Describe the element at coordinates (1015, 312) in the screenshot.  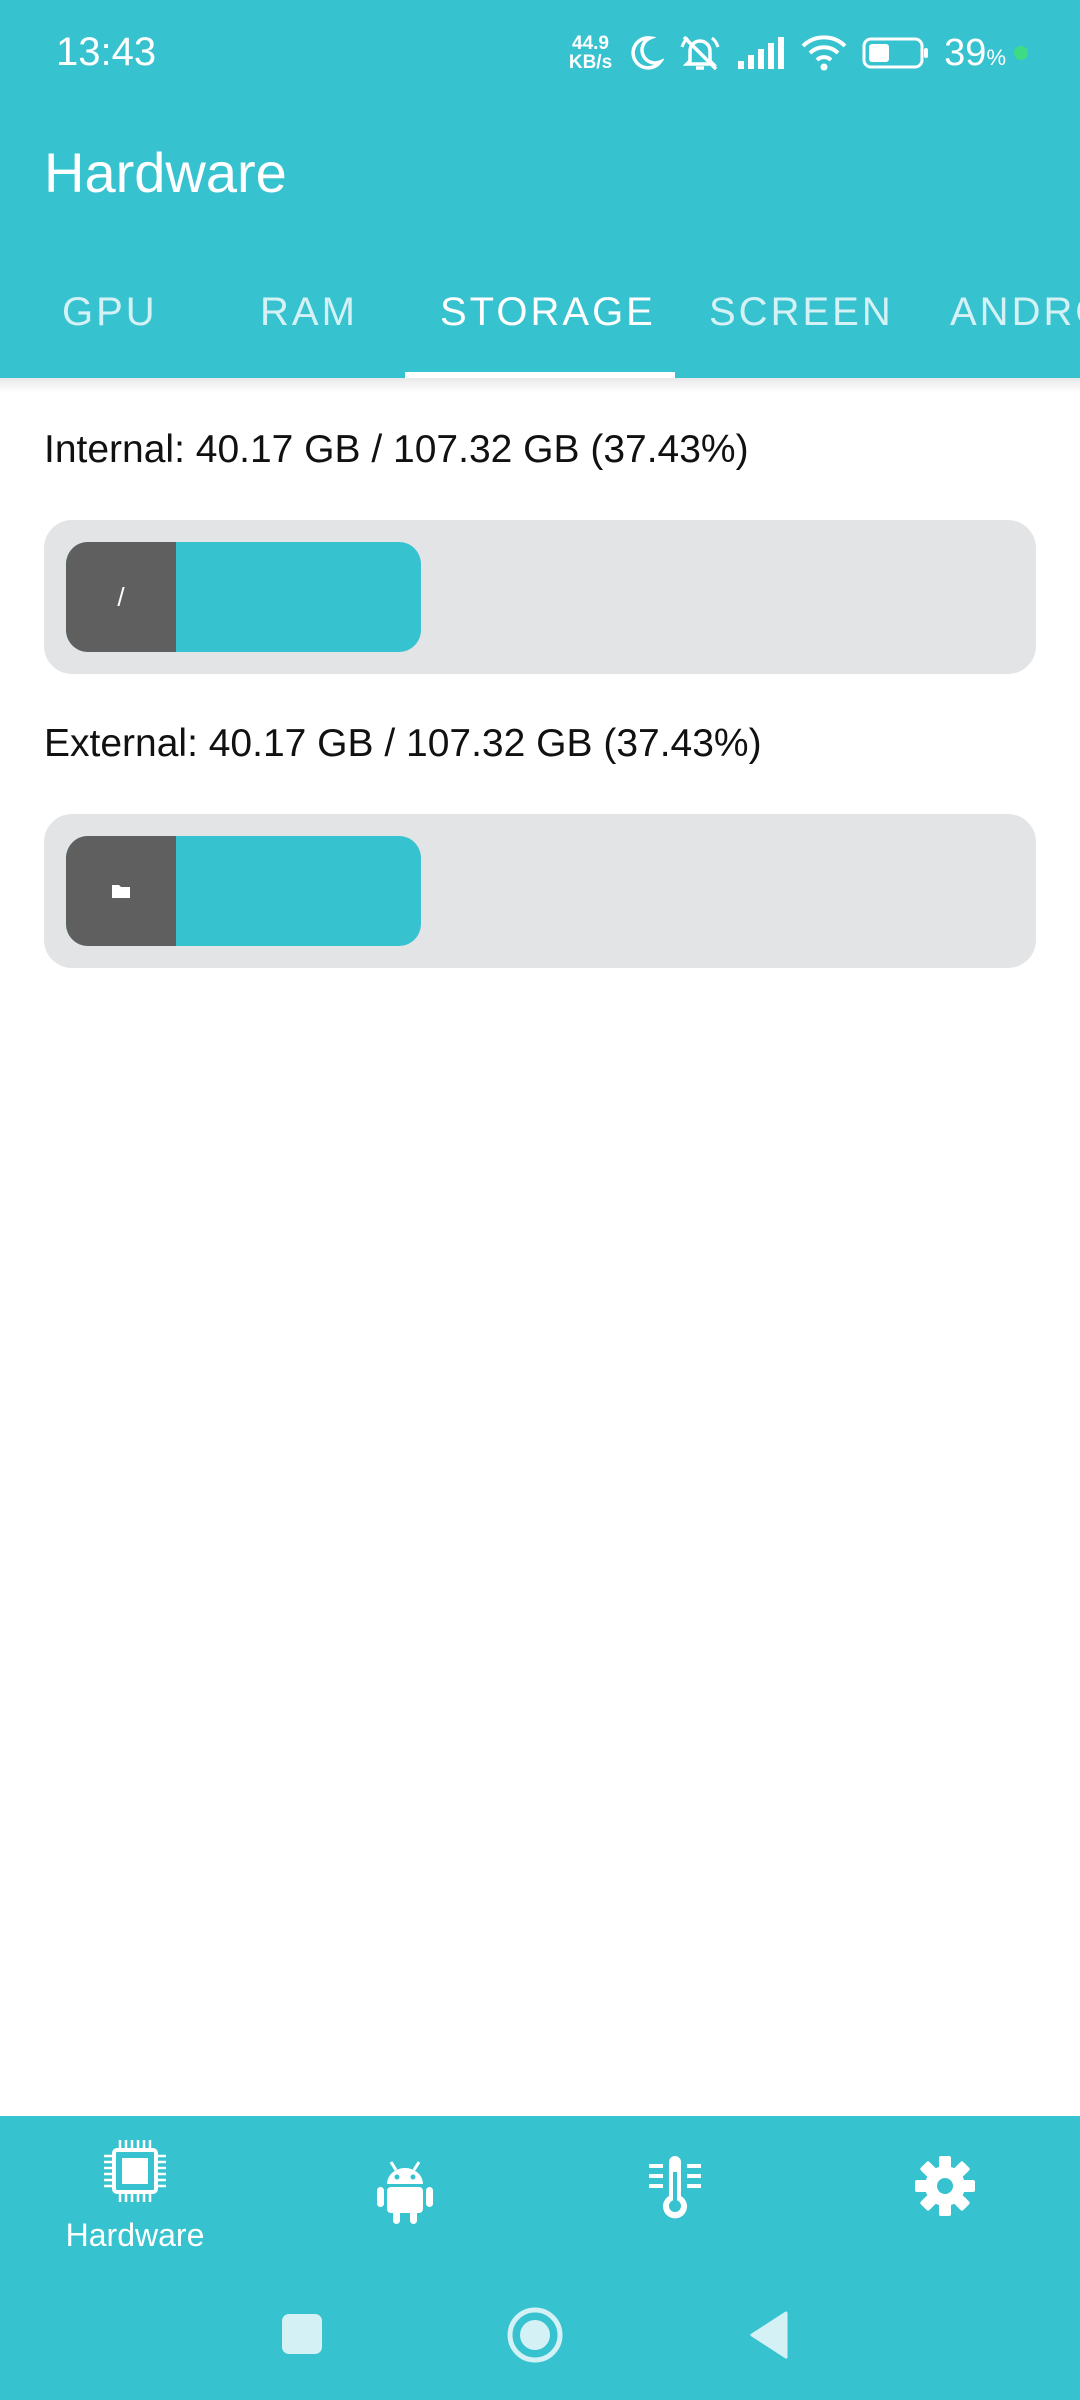
I see `tab-android: ANDROID` at that location.